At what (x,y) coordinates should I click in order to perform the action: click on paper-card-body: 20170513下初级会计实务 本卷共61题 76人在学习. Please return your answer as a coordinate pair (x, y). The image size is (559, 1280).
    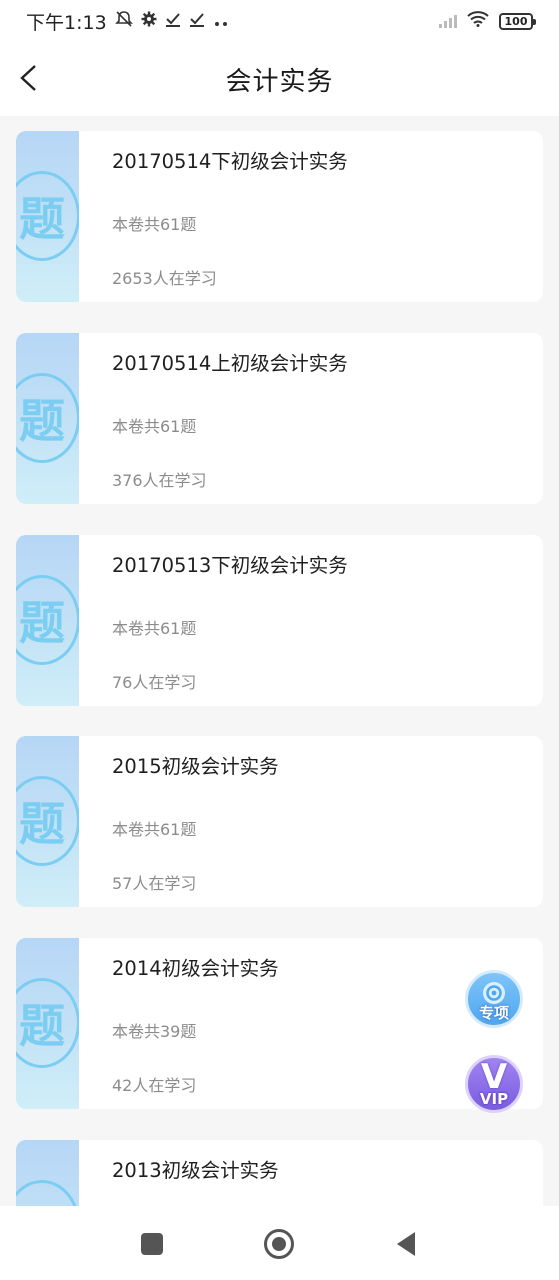
    Looking at the image, I should click on (311, 620).